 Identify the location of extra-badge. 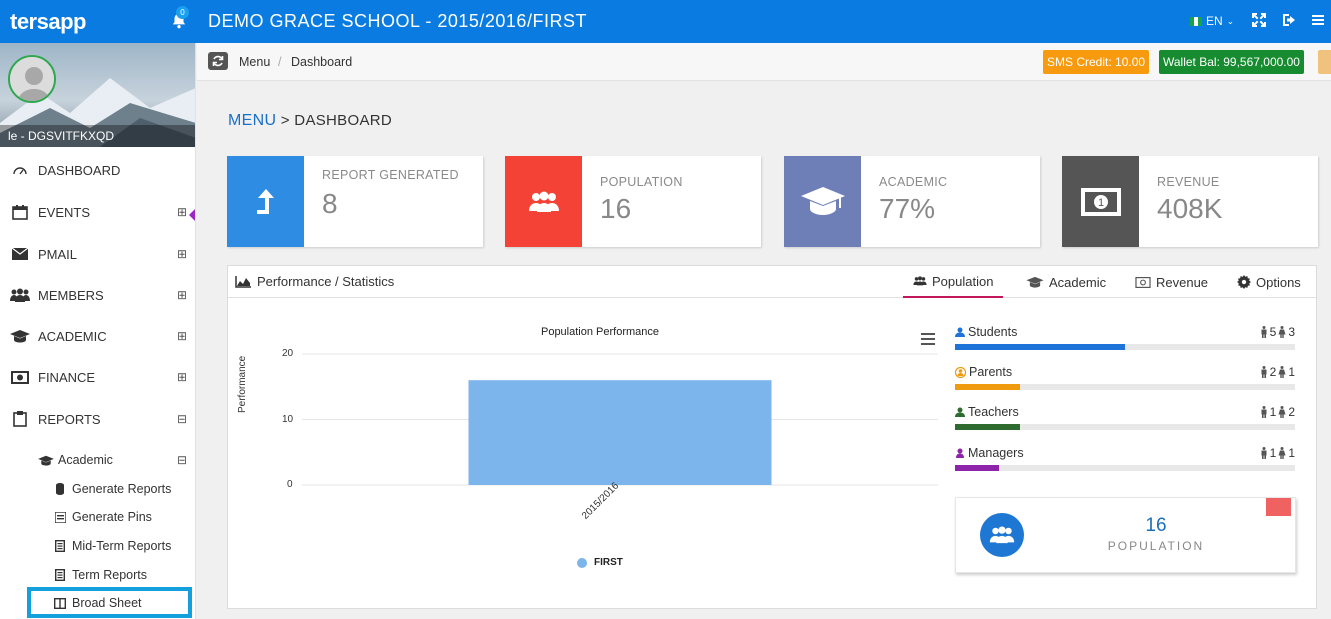
(1324, 62).